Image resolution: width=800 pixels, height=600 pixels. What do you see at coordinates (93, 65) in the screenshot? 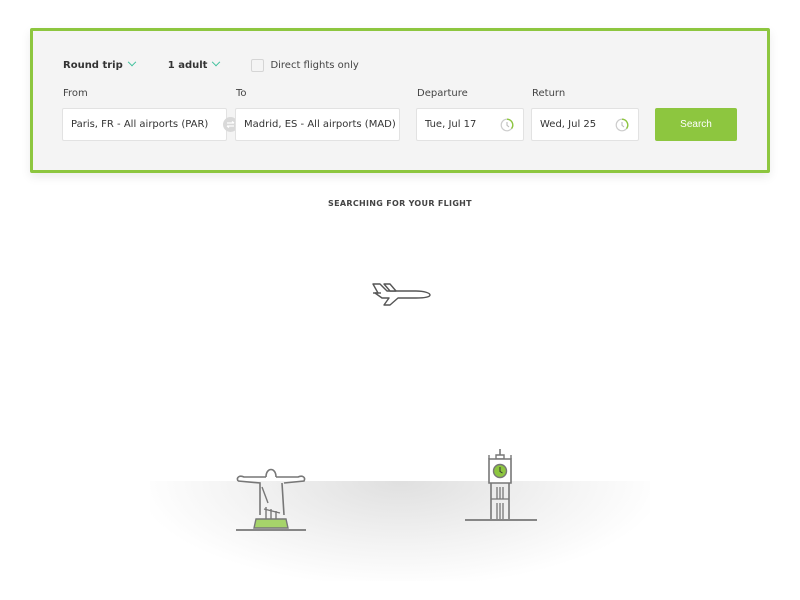
I see `trip-type-label: Round trip` at bounding box center [93, 65].